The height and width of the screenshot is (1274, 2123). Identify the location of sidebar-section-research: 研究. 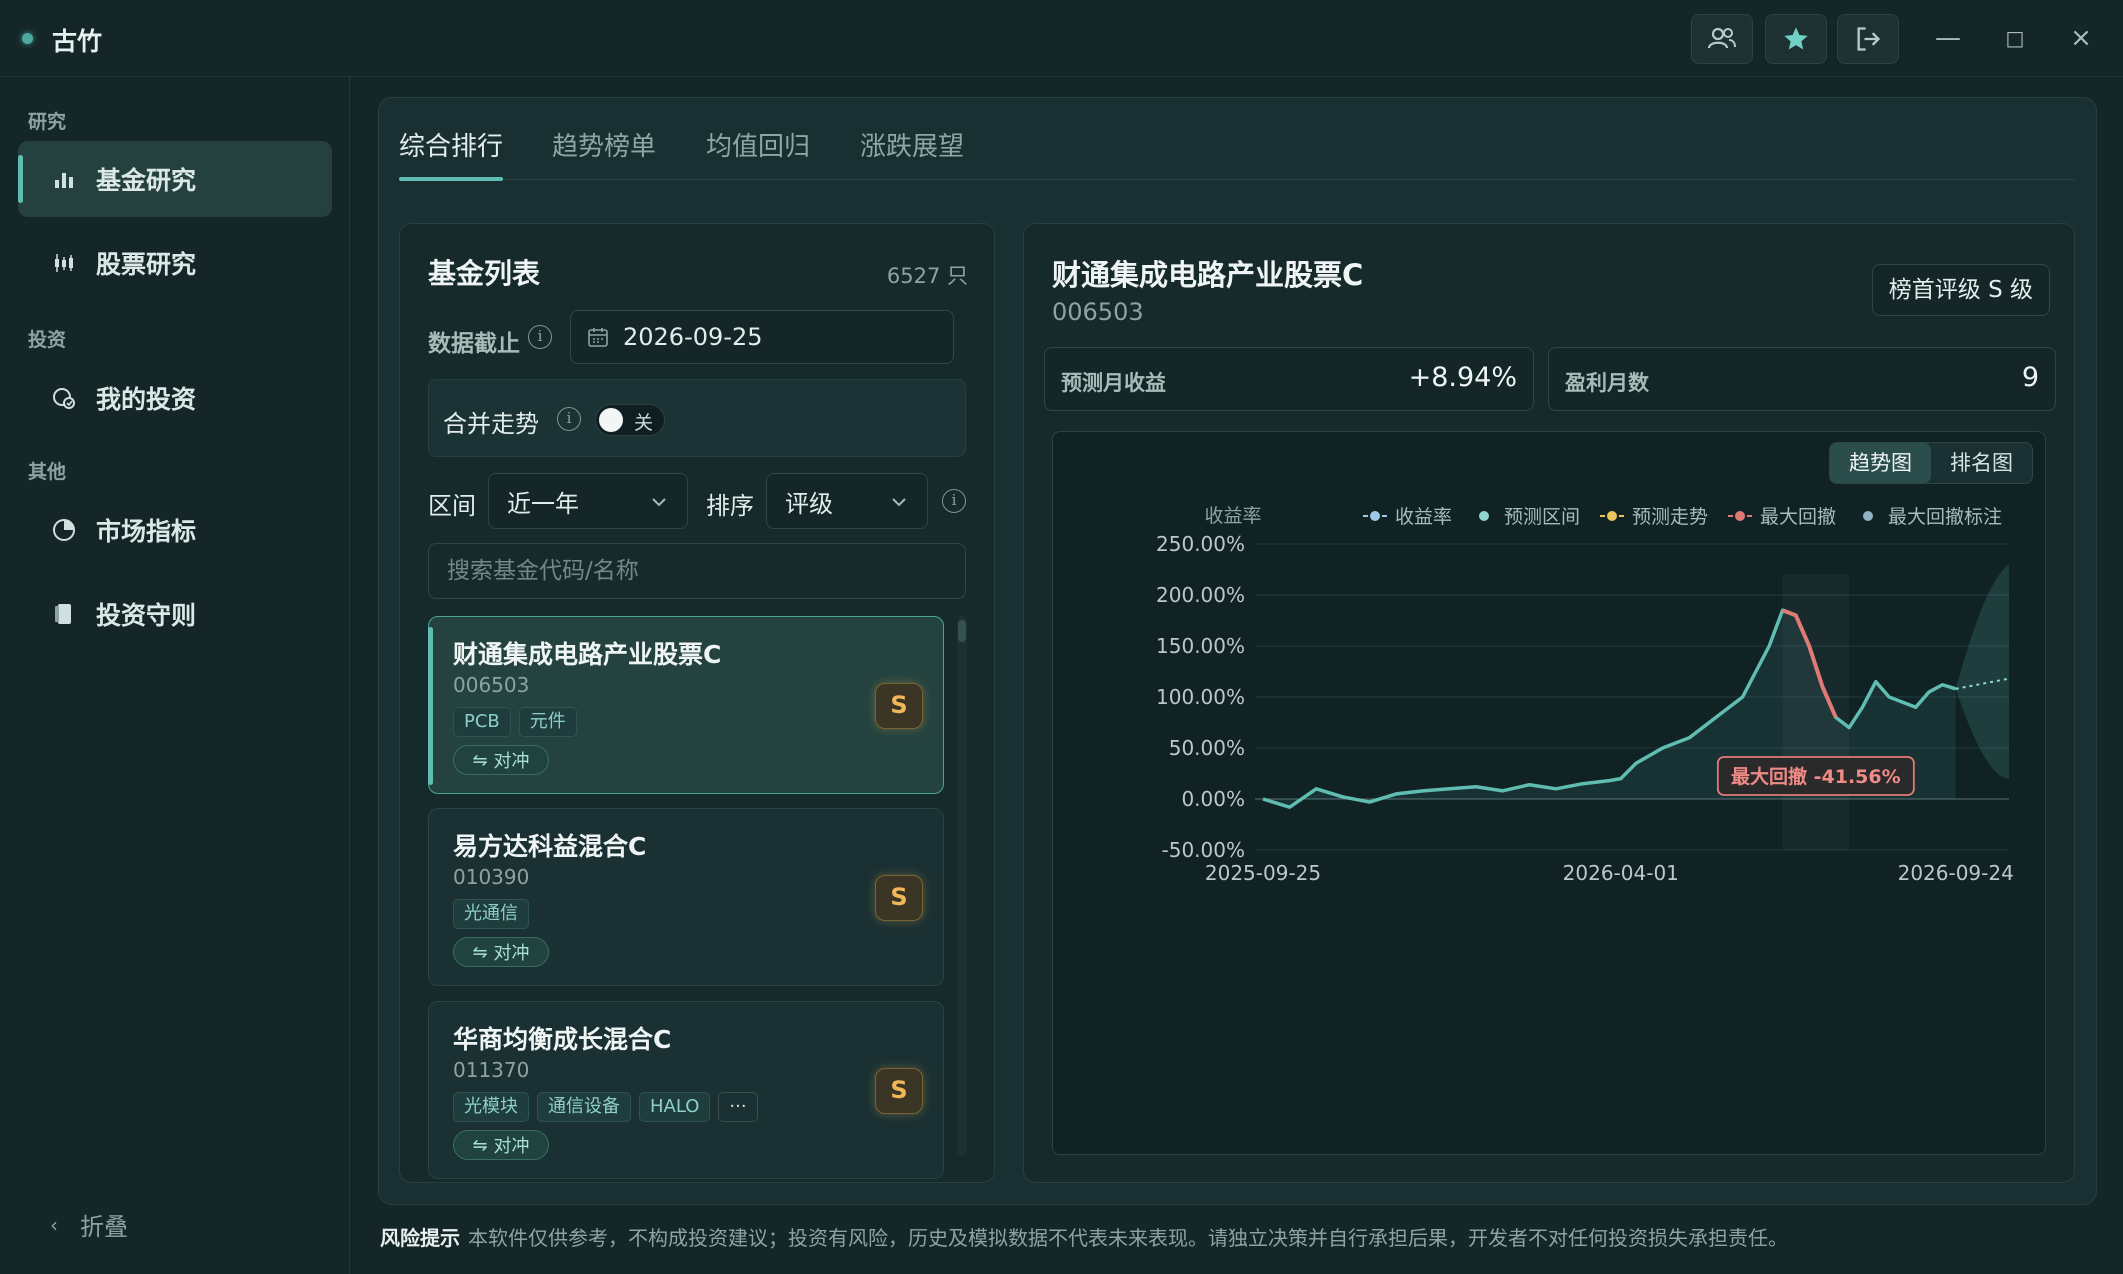
(47, 122).